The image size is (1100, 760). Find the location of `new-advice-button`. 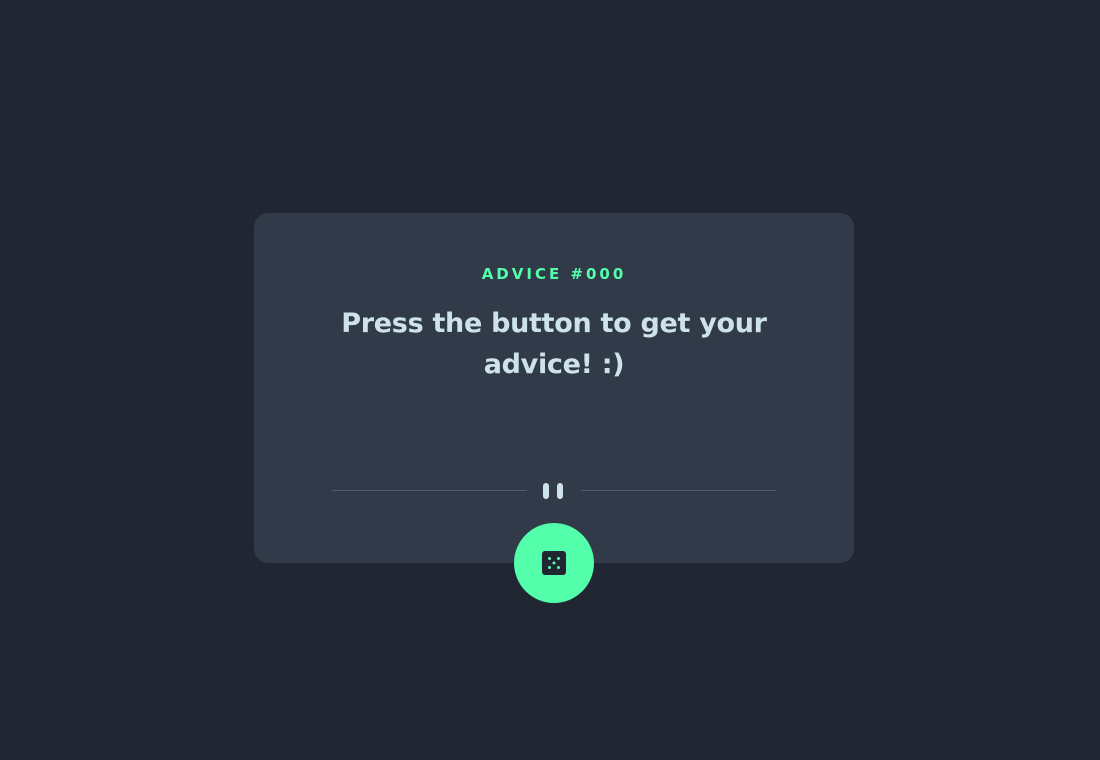

new-advice-button is located at coordinates (554, 563).